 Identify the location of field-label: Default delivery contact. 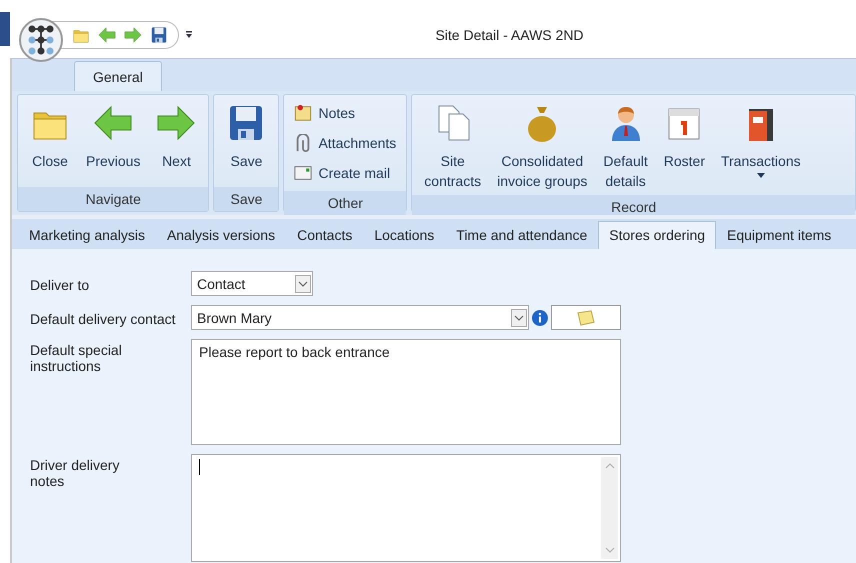
(103, 319).